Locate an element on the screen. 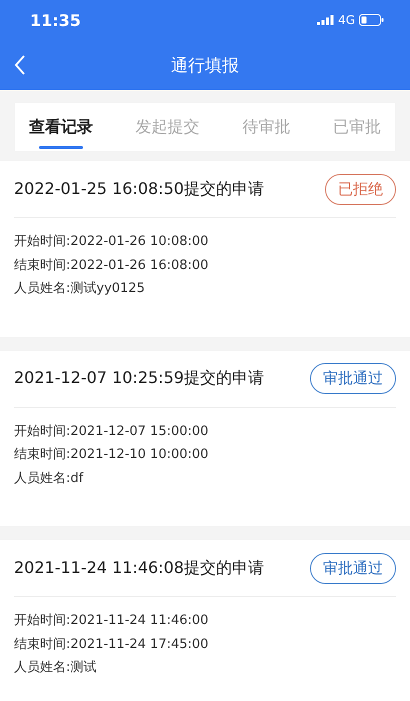 The width and height of the screenshot is (410, 701). record-detail: 结束时间:2021-11-24 17:45:00 is located at coordinates (112, 645).